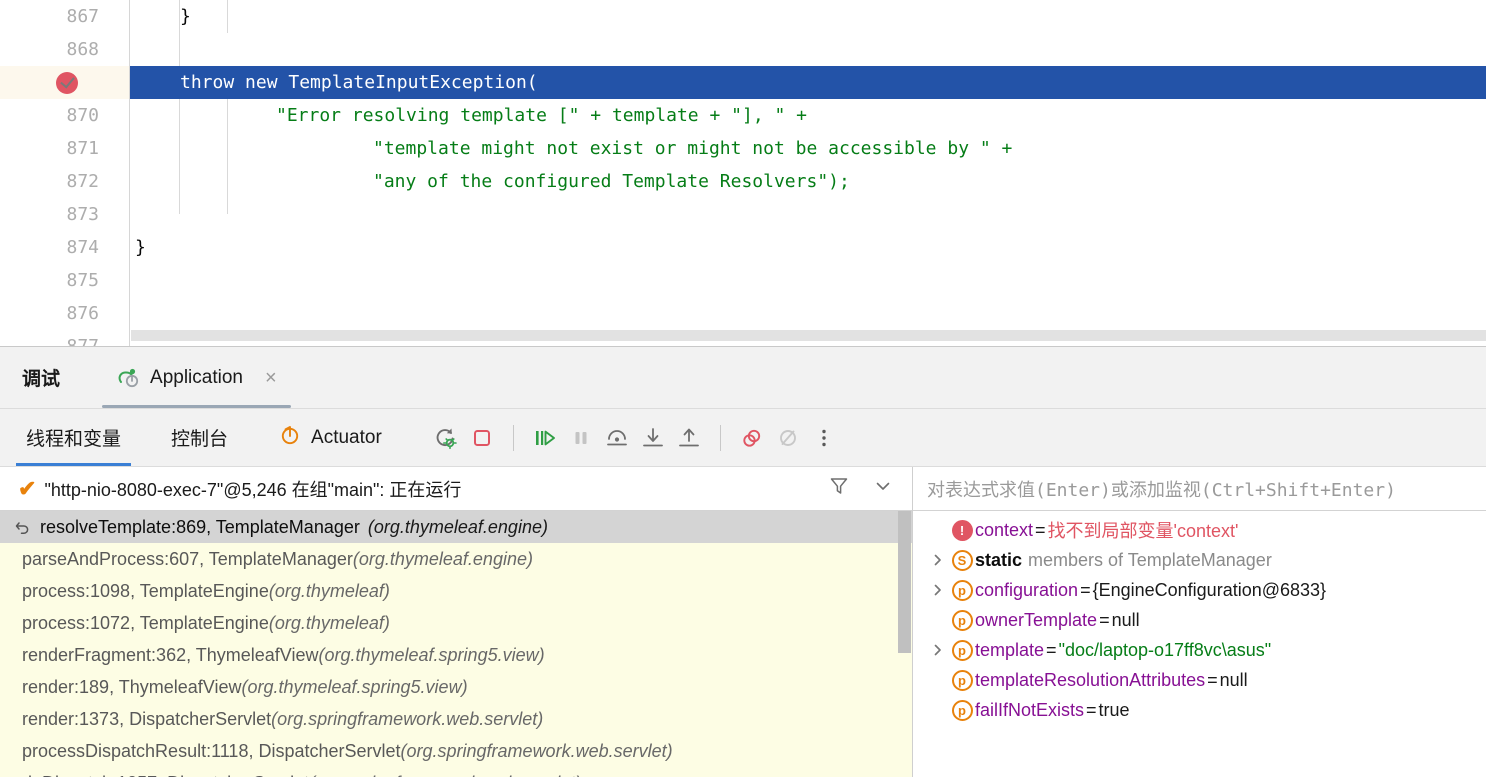 This screenshot has width=1486, height=777. I want to click on debug-toolbar: 线程和变量 控制台 Actuator, so click(743, 438).